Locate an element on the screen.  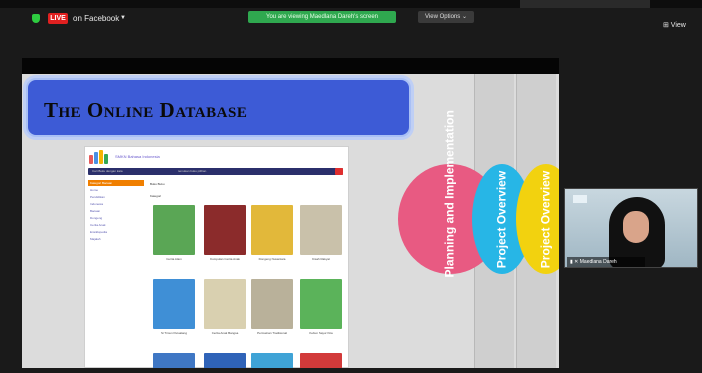
slide-title-box: The Online Database is located at coordinates (218, 107).